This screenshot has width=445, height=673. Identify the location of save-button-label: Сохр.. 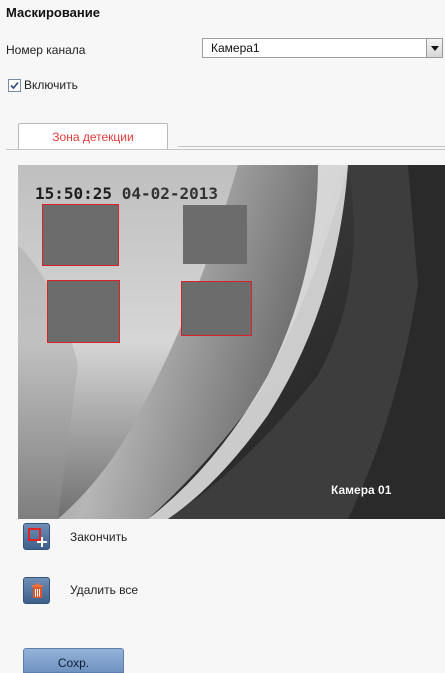
(73, 663).